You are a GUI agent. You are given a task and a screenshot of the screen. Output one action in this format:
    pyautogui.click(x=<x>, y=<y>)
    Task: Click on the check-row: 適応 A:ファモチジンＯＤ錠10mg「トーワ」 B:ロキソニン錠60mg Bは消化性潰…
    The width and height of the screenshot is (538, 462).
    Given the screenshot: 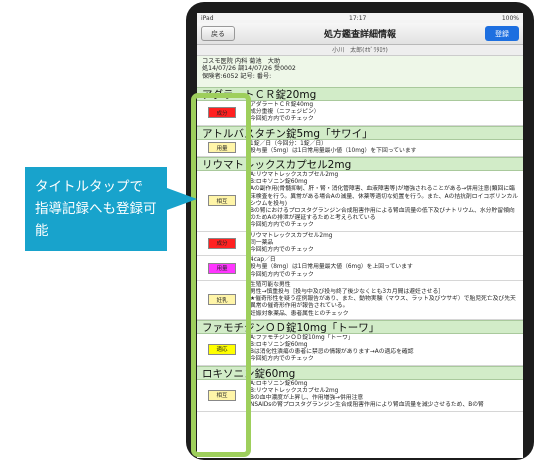 What is the action you would take?
    pyautogui.click(x=360, y=350)
    